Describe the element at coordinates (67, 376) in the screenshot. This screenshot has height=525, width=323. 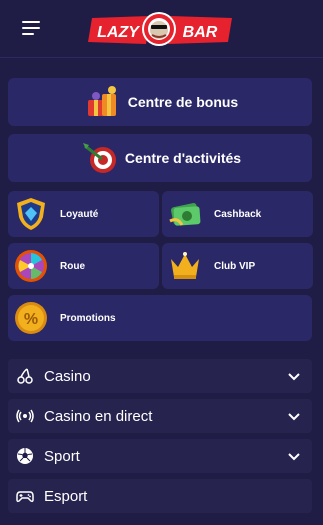
I see `nav-casino-label: Casino` at that location.